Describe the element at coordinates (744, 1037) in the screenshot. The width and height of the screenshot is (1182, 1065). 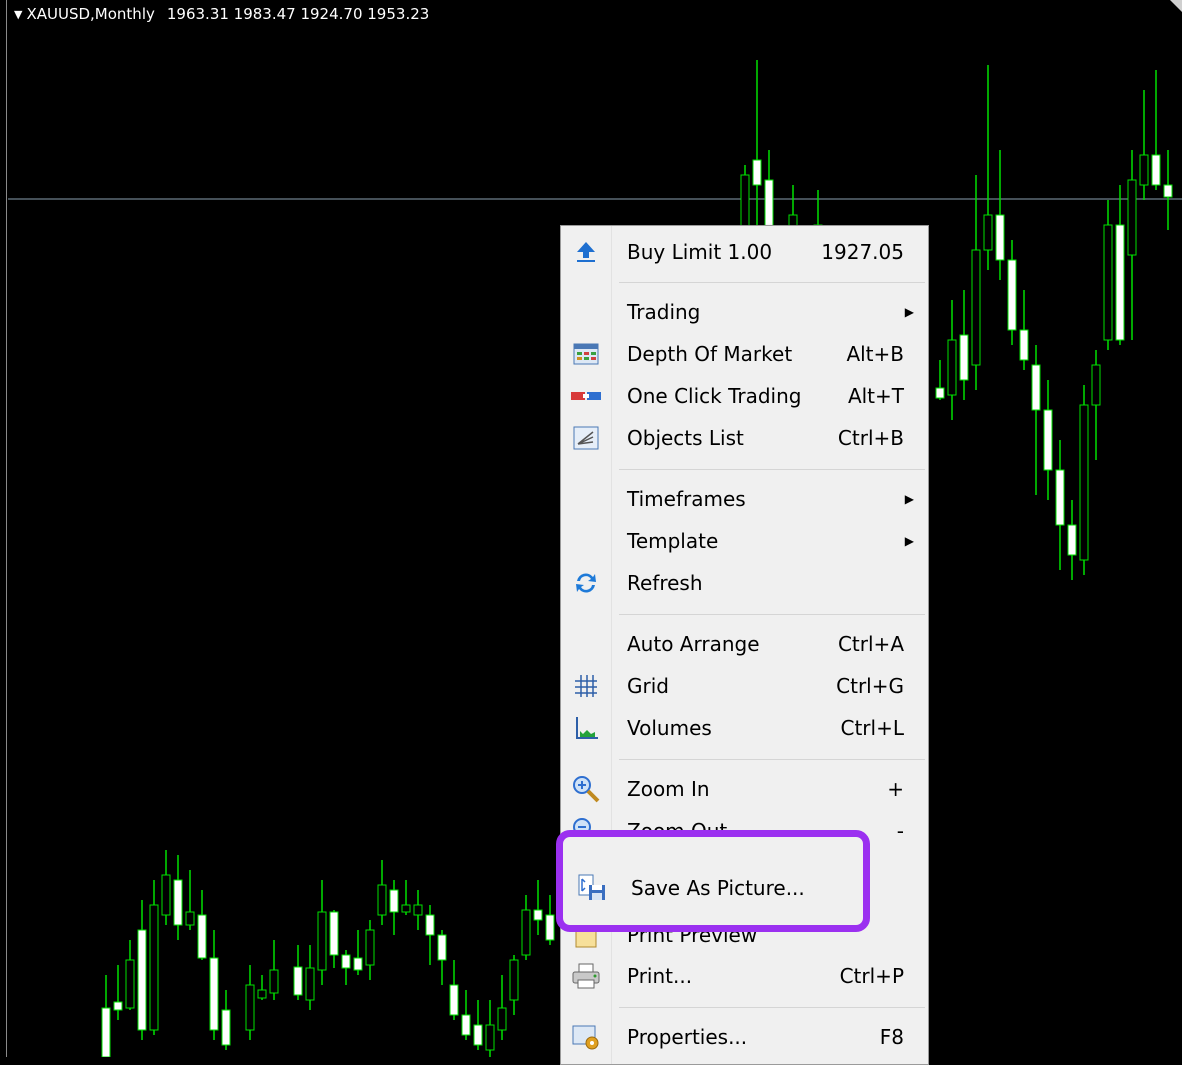
I see `menu-item-properties: Properties... F8` at that location.